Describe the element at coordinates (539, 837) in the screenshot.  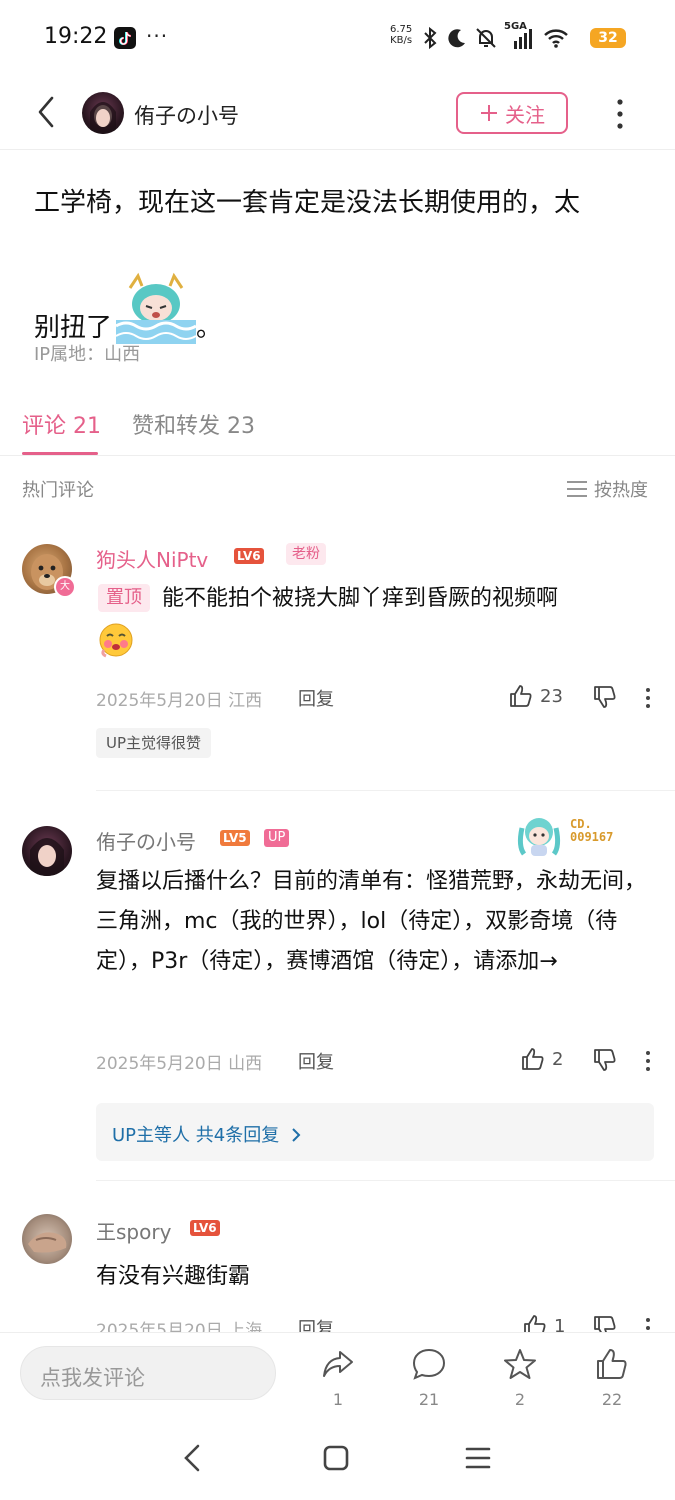
I see `miku-mascot-icon` at that location.